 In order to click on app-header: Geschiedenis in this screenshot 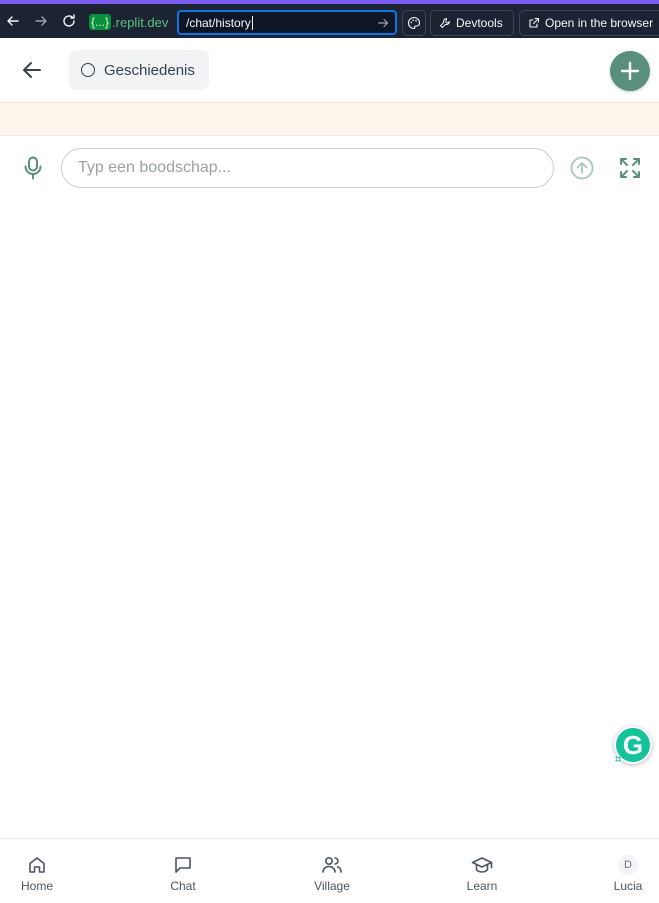, I will do `click(329, 70)`.